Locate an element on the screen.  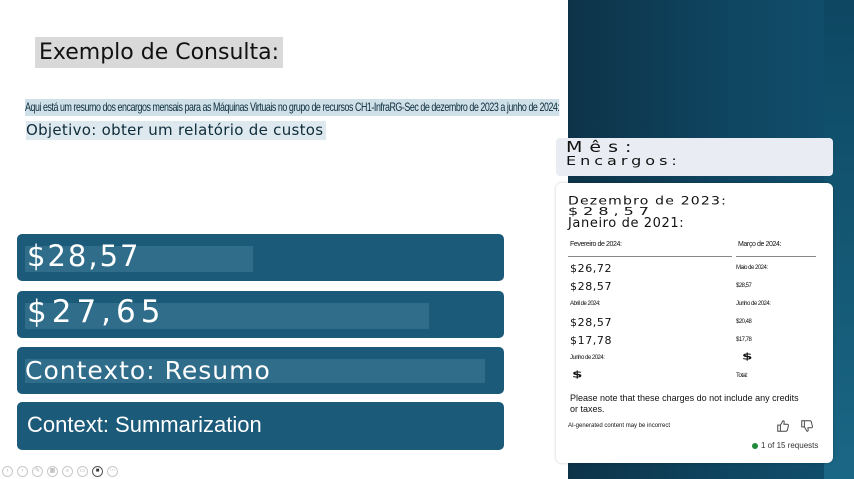
ai-disclaimer: AI-generated content may be incorrect is located at coordinates (619, 426).